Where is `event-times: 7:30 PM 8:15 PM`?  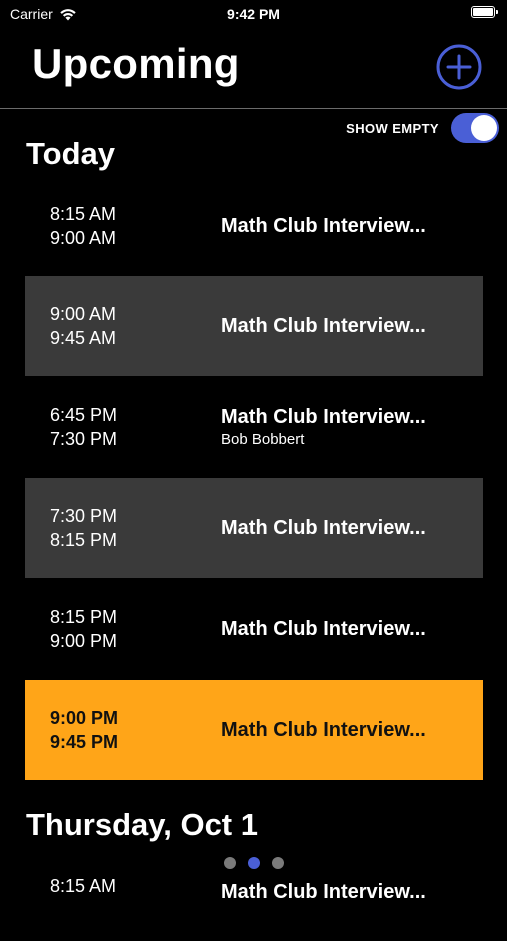
event-times: 7:30 PM 8:15 PM is located at coordinates (83, 528).